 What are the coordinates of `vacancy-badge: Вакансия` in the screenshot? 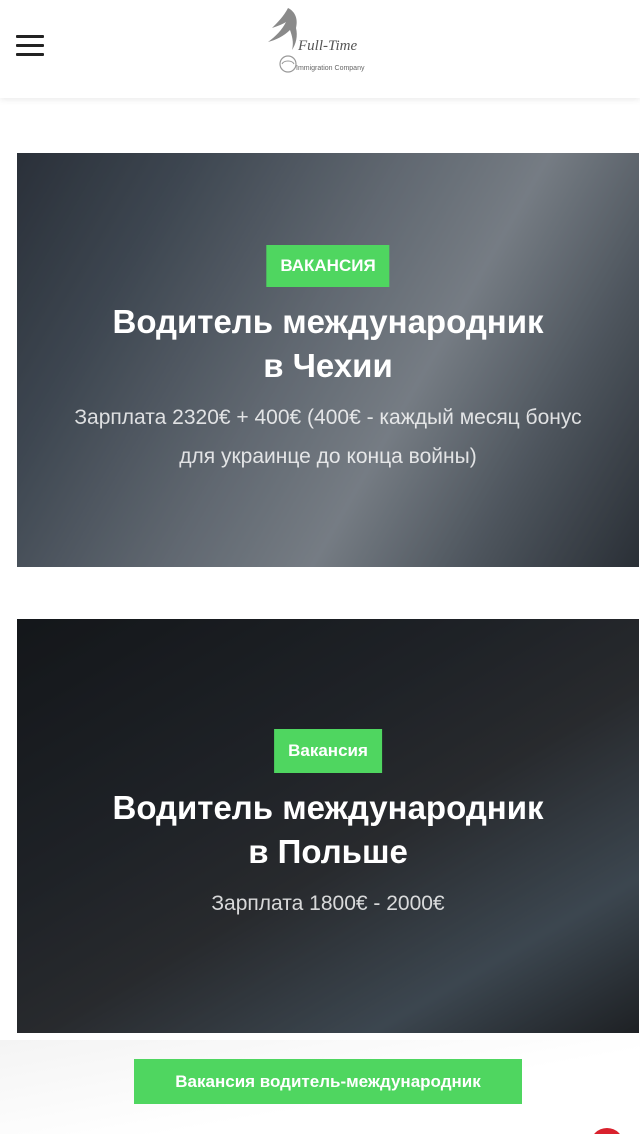 It's located at (328, 751).